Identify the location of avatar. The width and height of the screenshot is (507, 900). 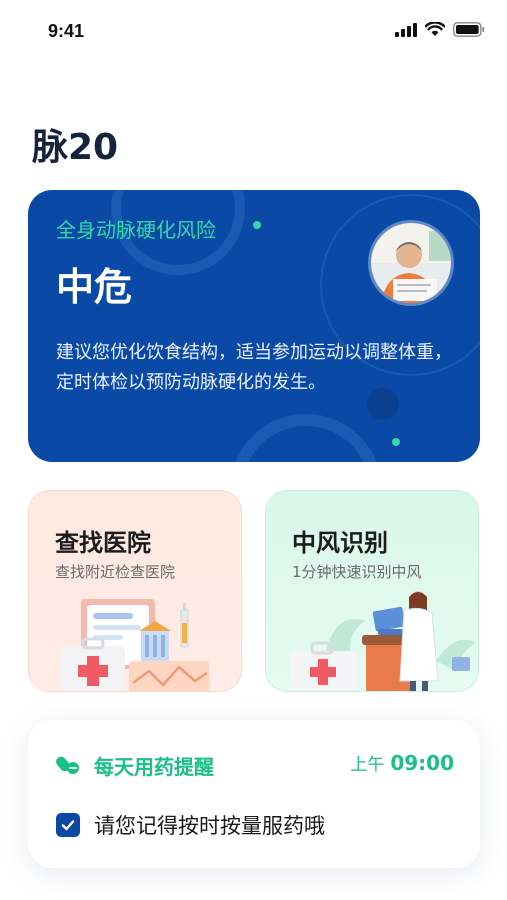
(411, 263).